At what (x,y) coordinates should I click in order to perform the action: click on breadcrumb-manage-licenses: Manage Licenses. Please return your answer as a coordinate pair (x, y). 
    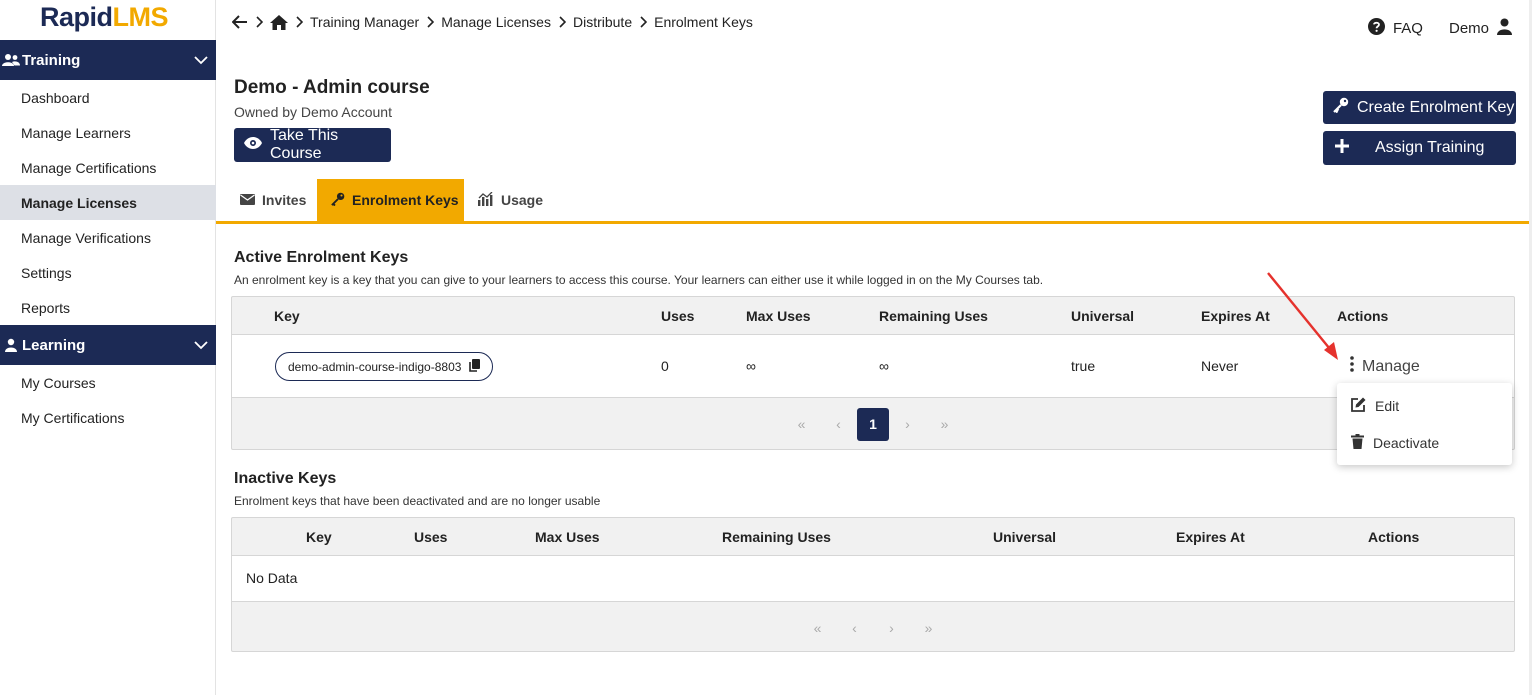
    Looking at the image, I should click on (496, 22).